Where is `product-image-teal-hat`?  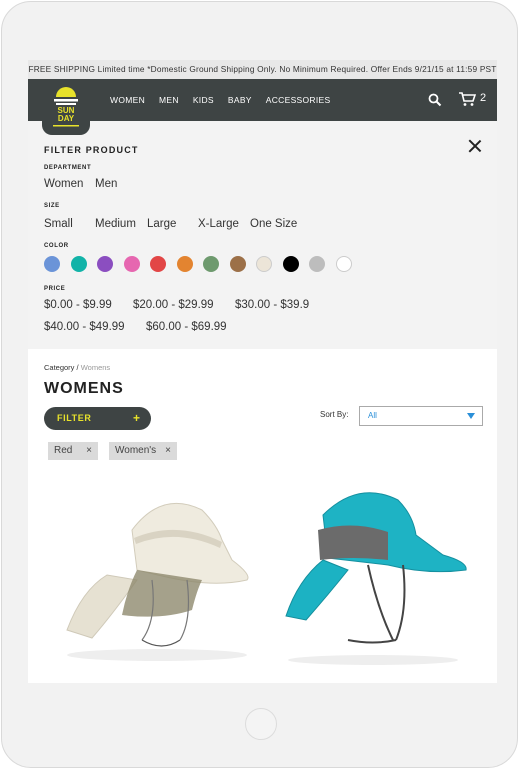
product-image-teal-hat is located at coordinates (376, 578).